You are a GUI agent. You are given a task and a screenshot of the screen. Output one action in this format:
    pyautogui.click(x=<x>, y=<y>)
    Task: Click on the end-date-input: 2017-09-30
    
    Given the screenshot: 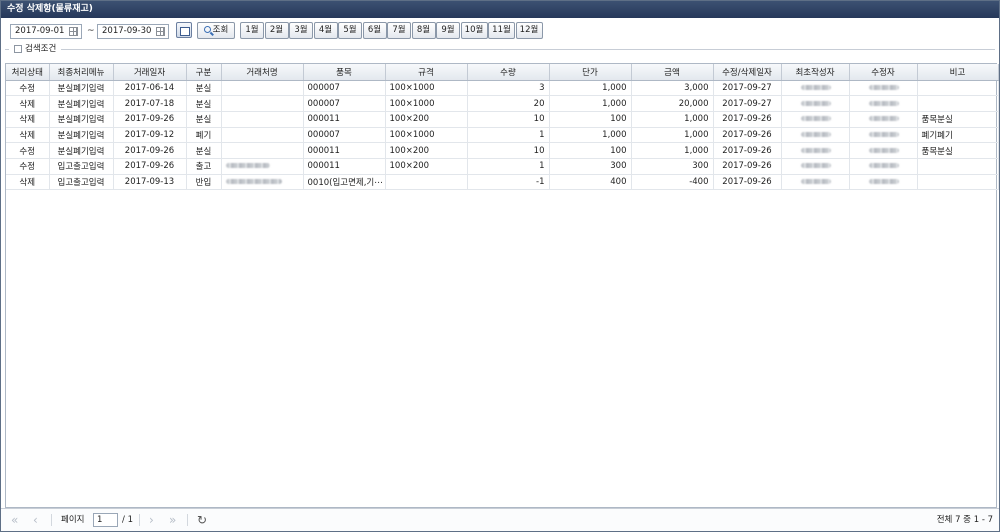 What is the action you would take?
    pyautogui.click(x=133, y=31)
    